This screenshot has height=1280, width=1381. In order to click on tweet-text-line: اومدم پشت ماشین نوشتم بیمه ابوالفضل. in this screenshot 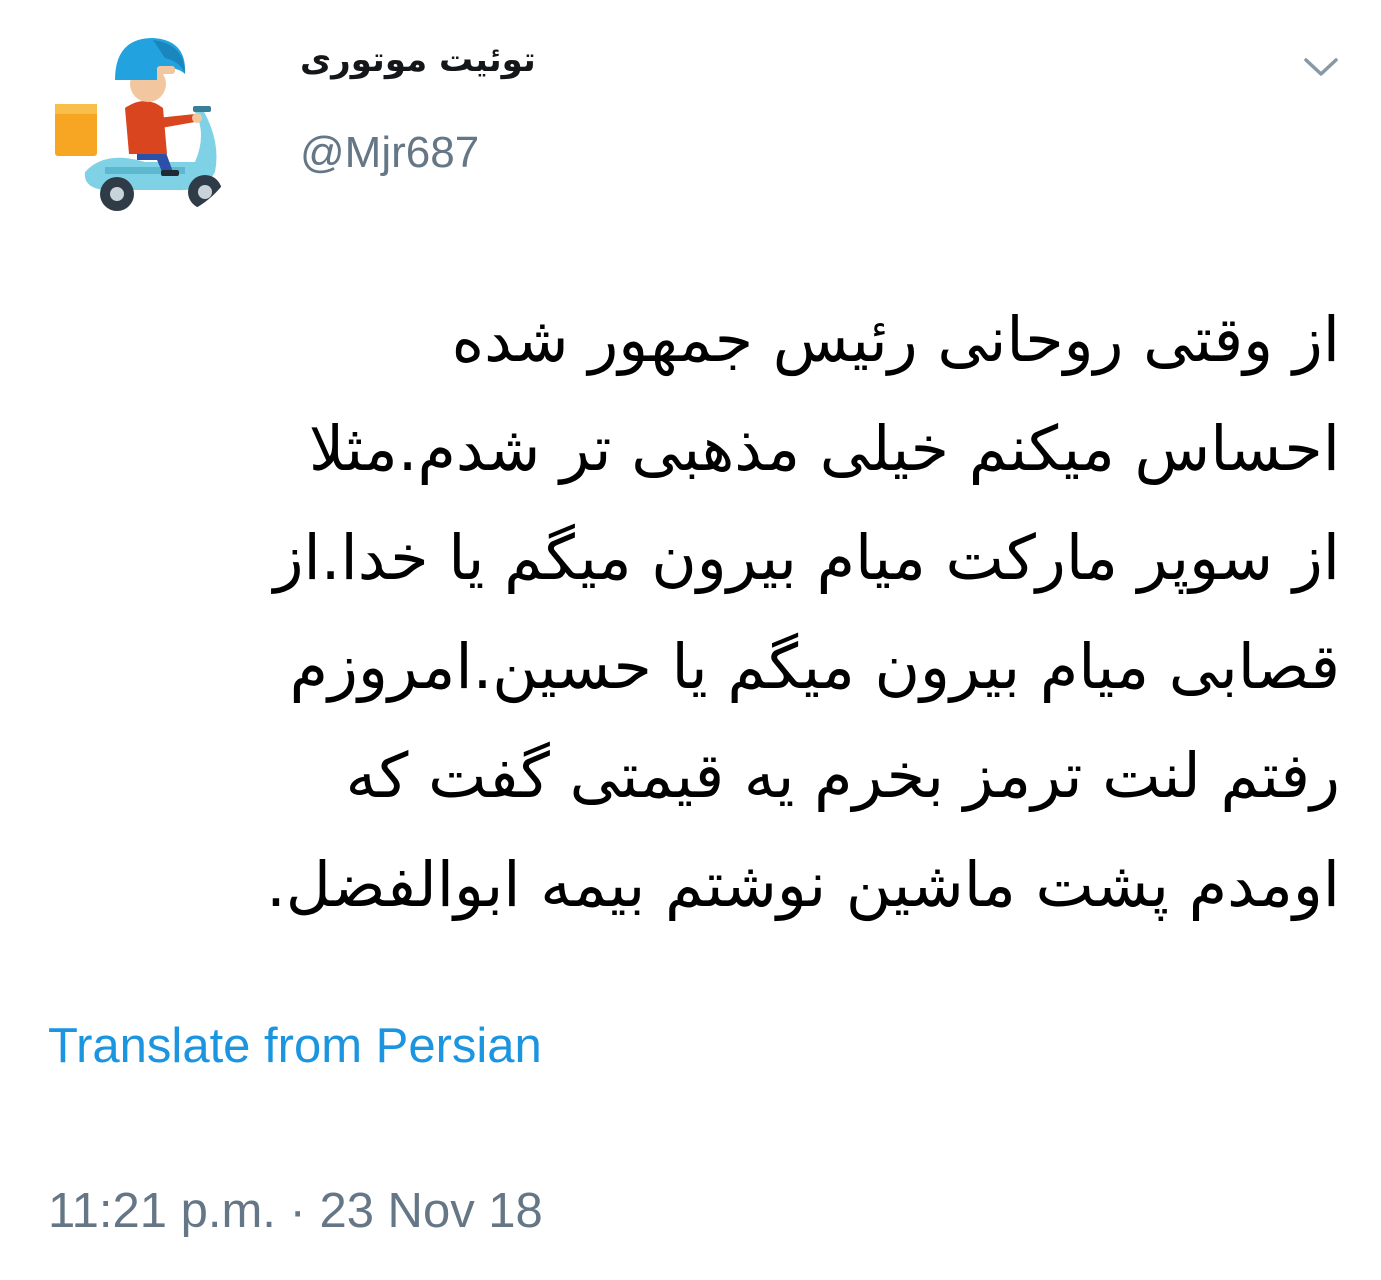, I will do `click(803, 884)`.